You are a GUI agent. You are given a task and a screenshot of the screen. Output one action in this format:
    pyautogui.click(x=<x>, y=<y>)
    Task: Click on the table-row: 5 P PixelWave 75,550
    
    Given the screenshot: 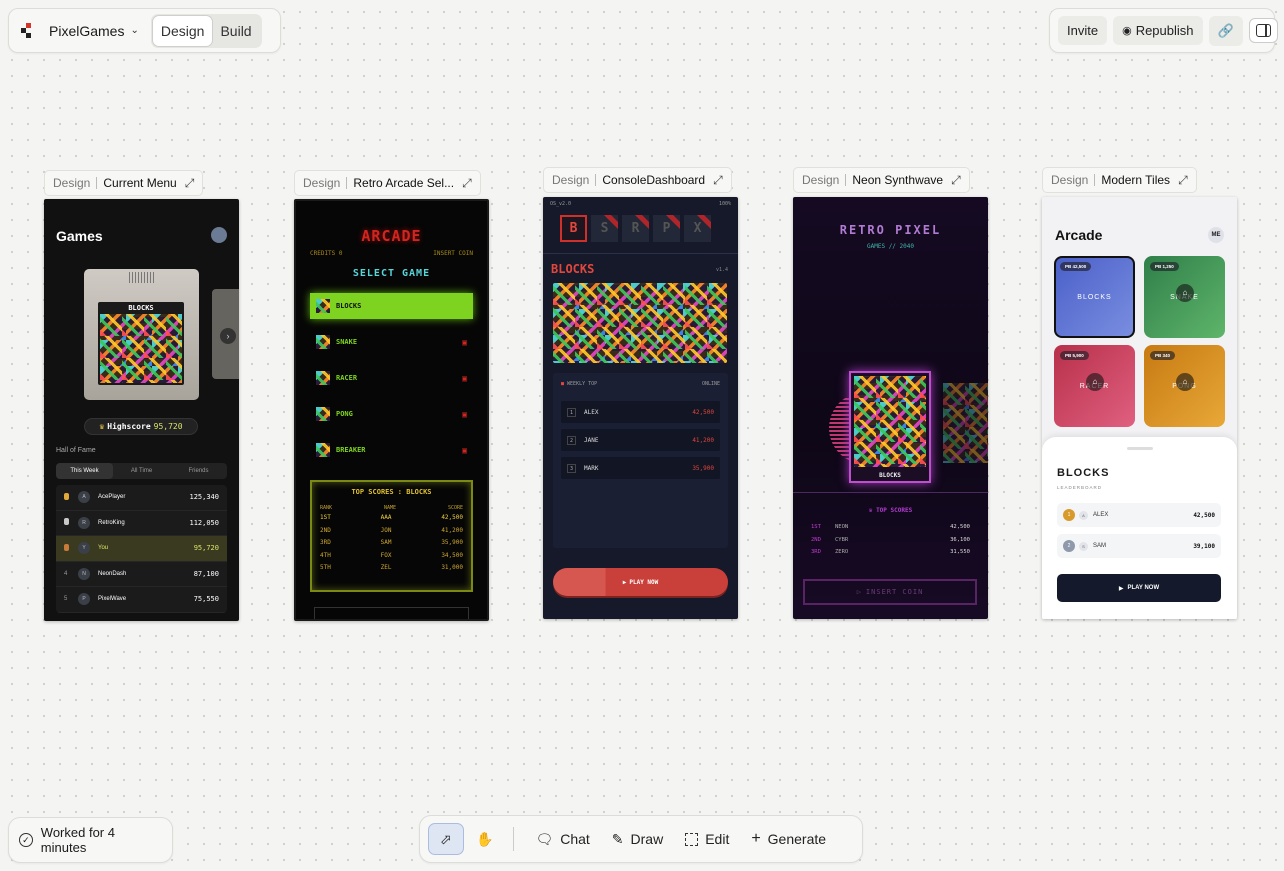 What is the action you would take?
    pyautogui.click(x=141, y=600)
    